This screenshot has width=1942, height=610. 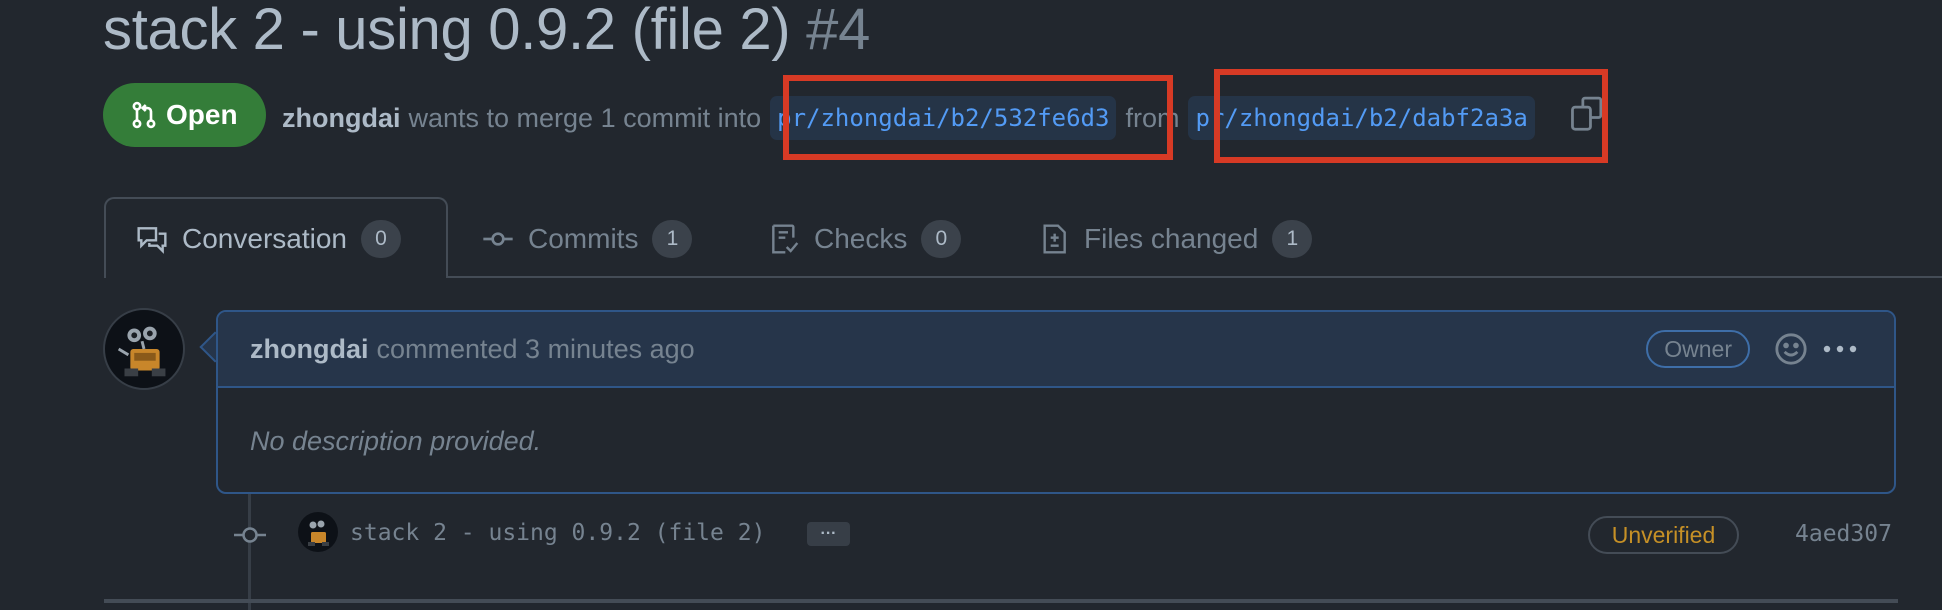 I want to click on tab-label: Conversation, so click(x=264, y=238).